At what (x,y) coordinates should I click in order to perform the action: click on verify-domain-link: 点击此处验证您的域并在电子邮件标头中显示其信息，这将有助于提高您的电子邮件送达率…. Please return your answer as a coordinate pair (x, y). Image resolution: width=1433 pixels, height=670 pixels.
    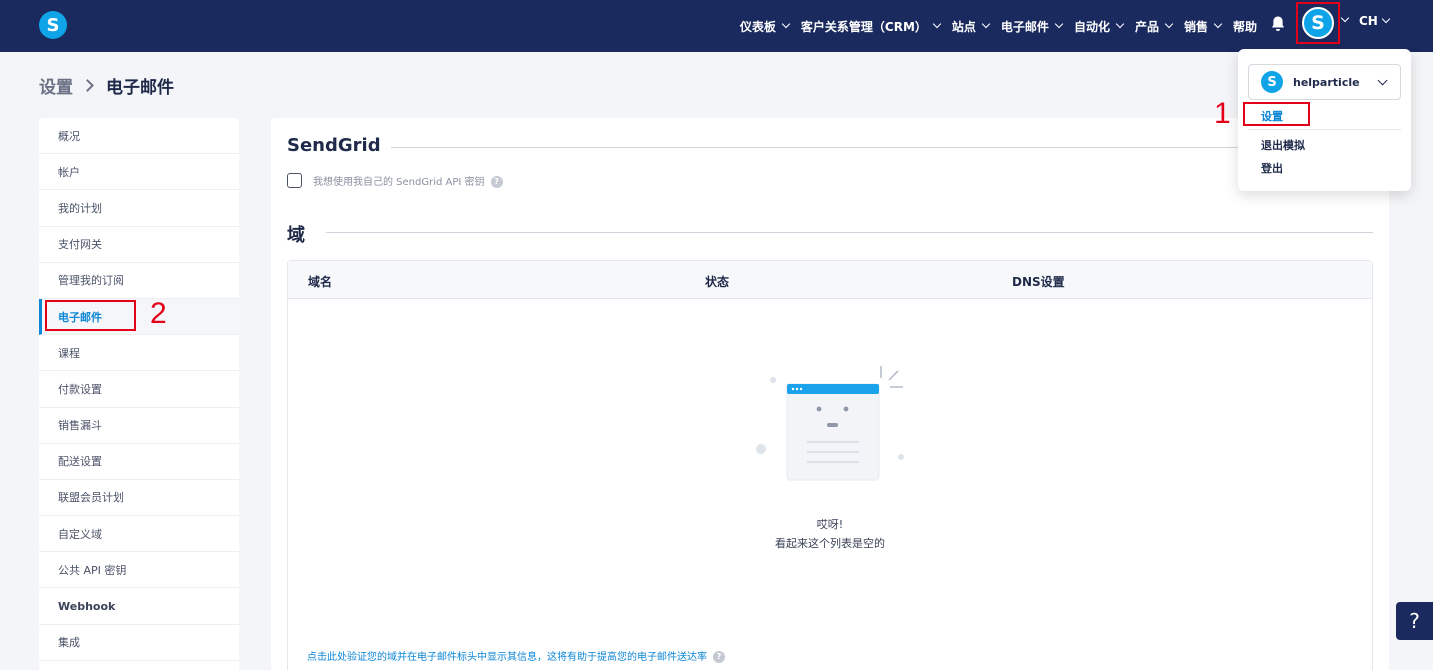
    Looking at the image, I should click on (516, 655).